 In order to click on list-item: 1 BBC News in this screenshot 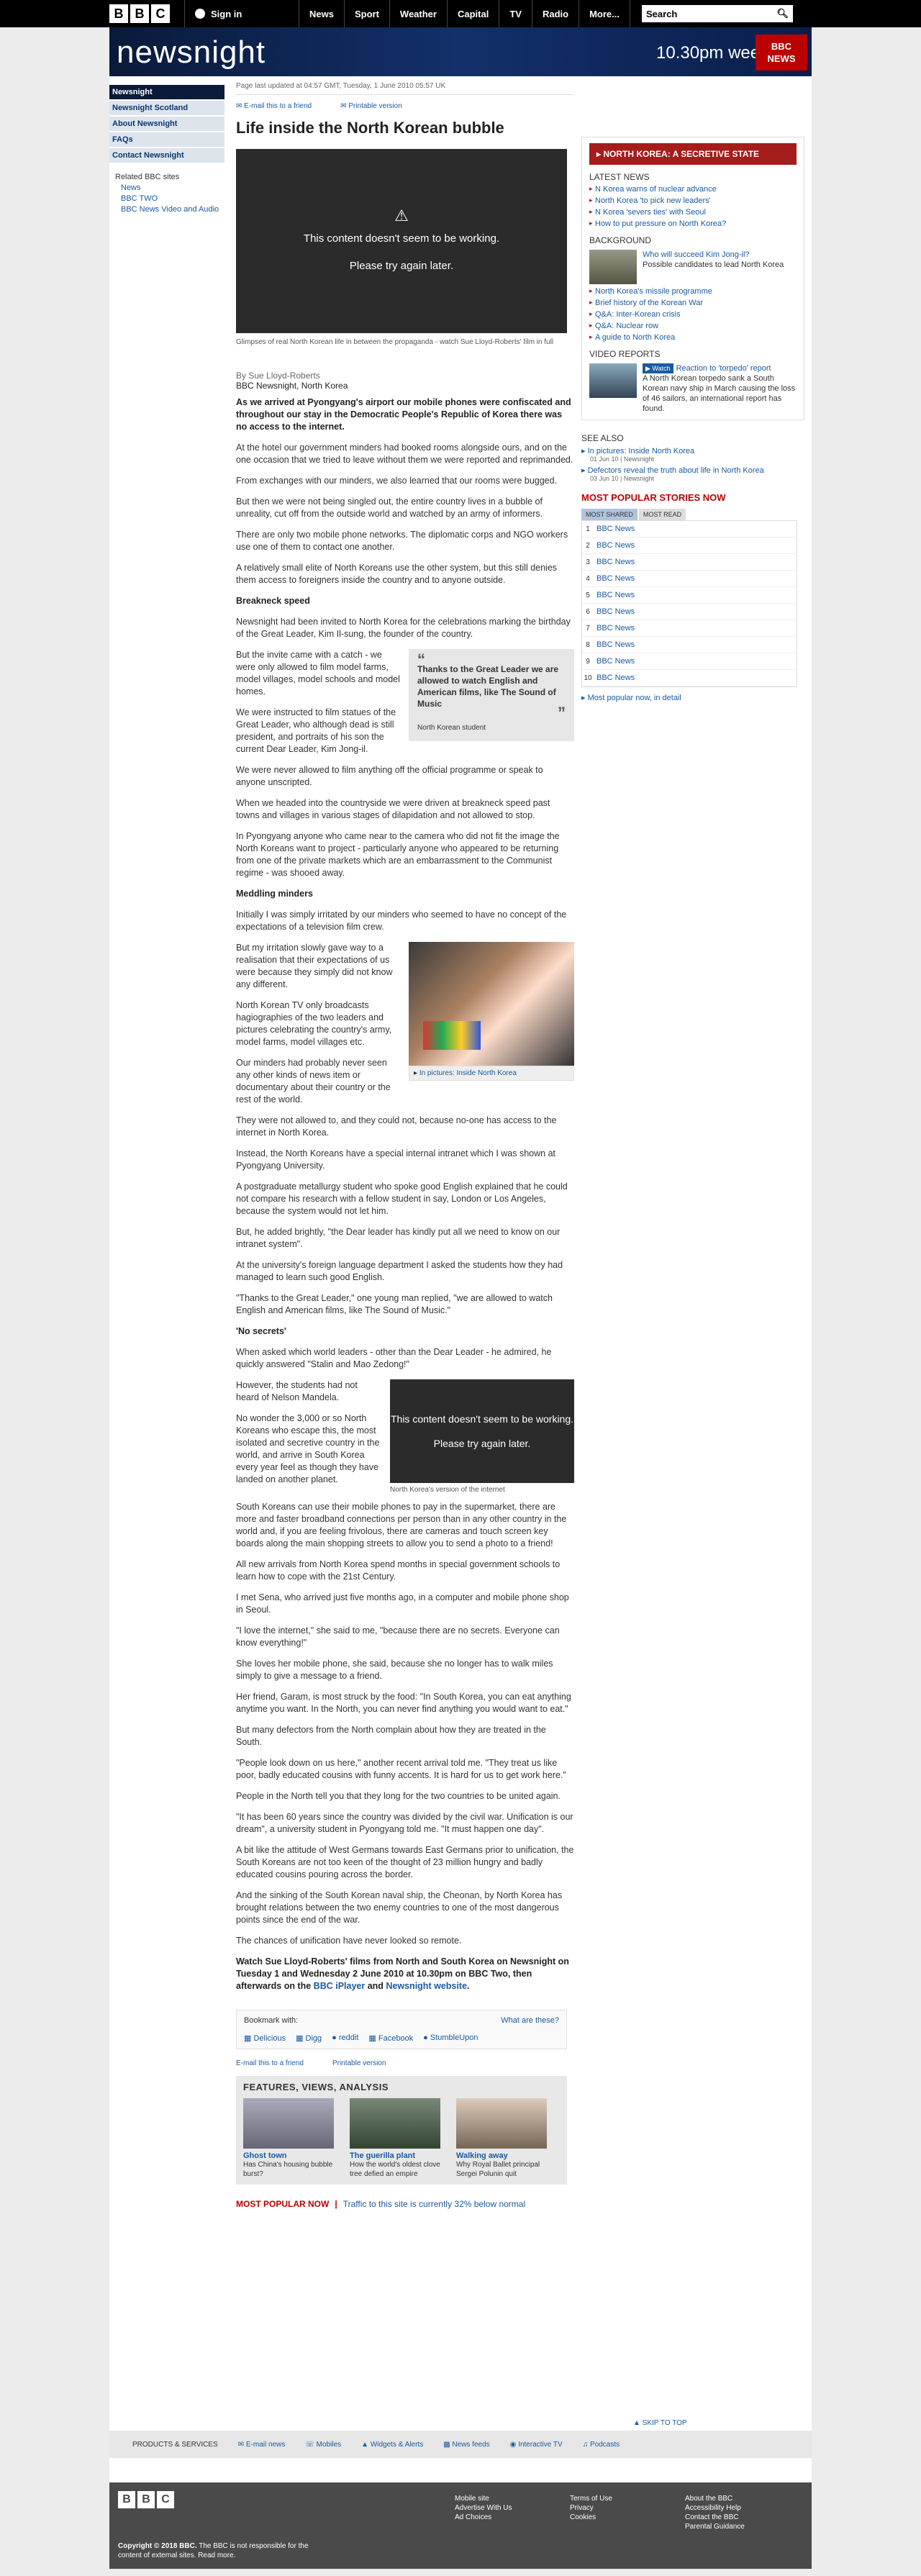, I will do `click(689, 529)`.